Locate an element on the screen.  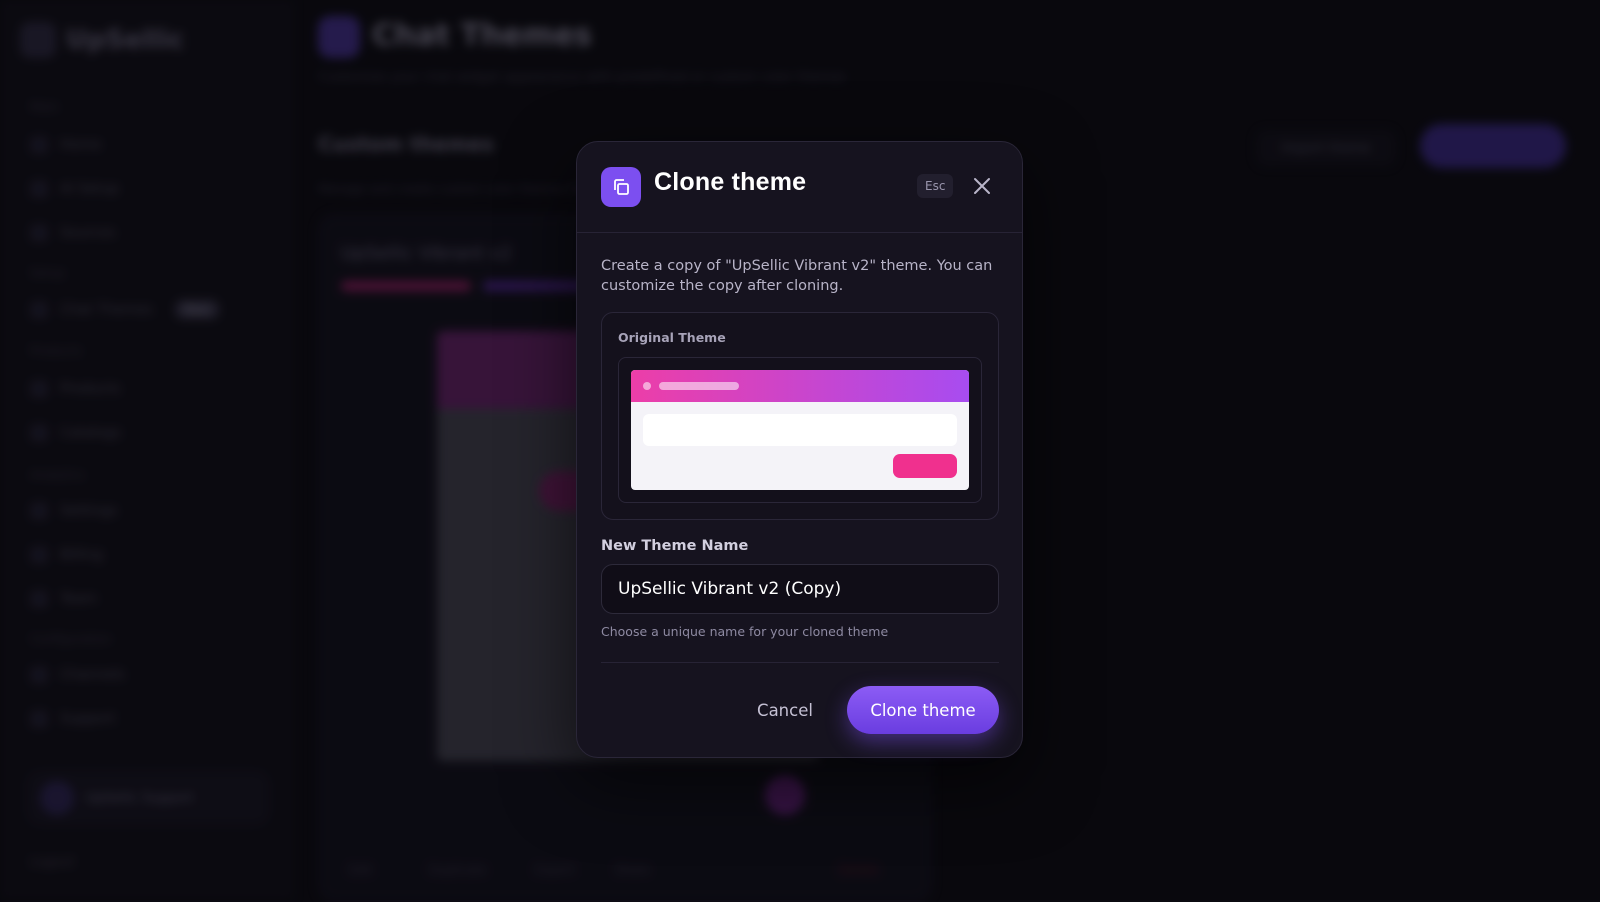
copy-icon is located at coordinates (621, 187).